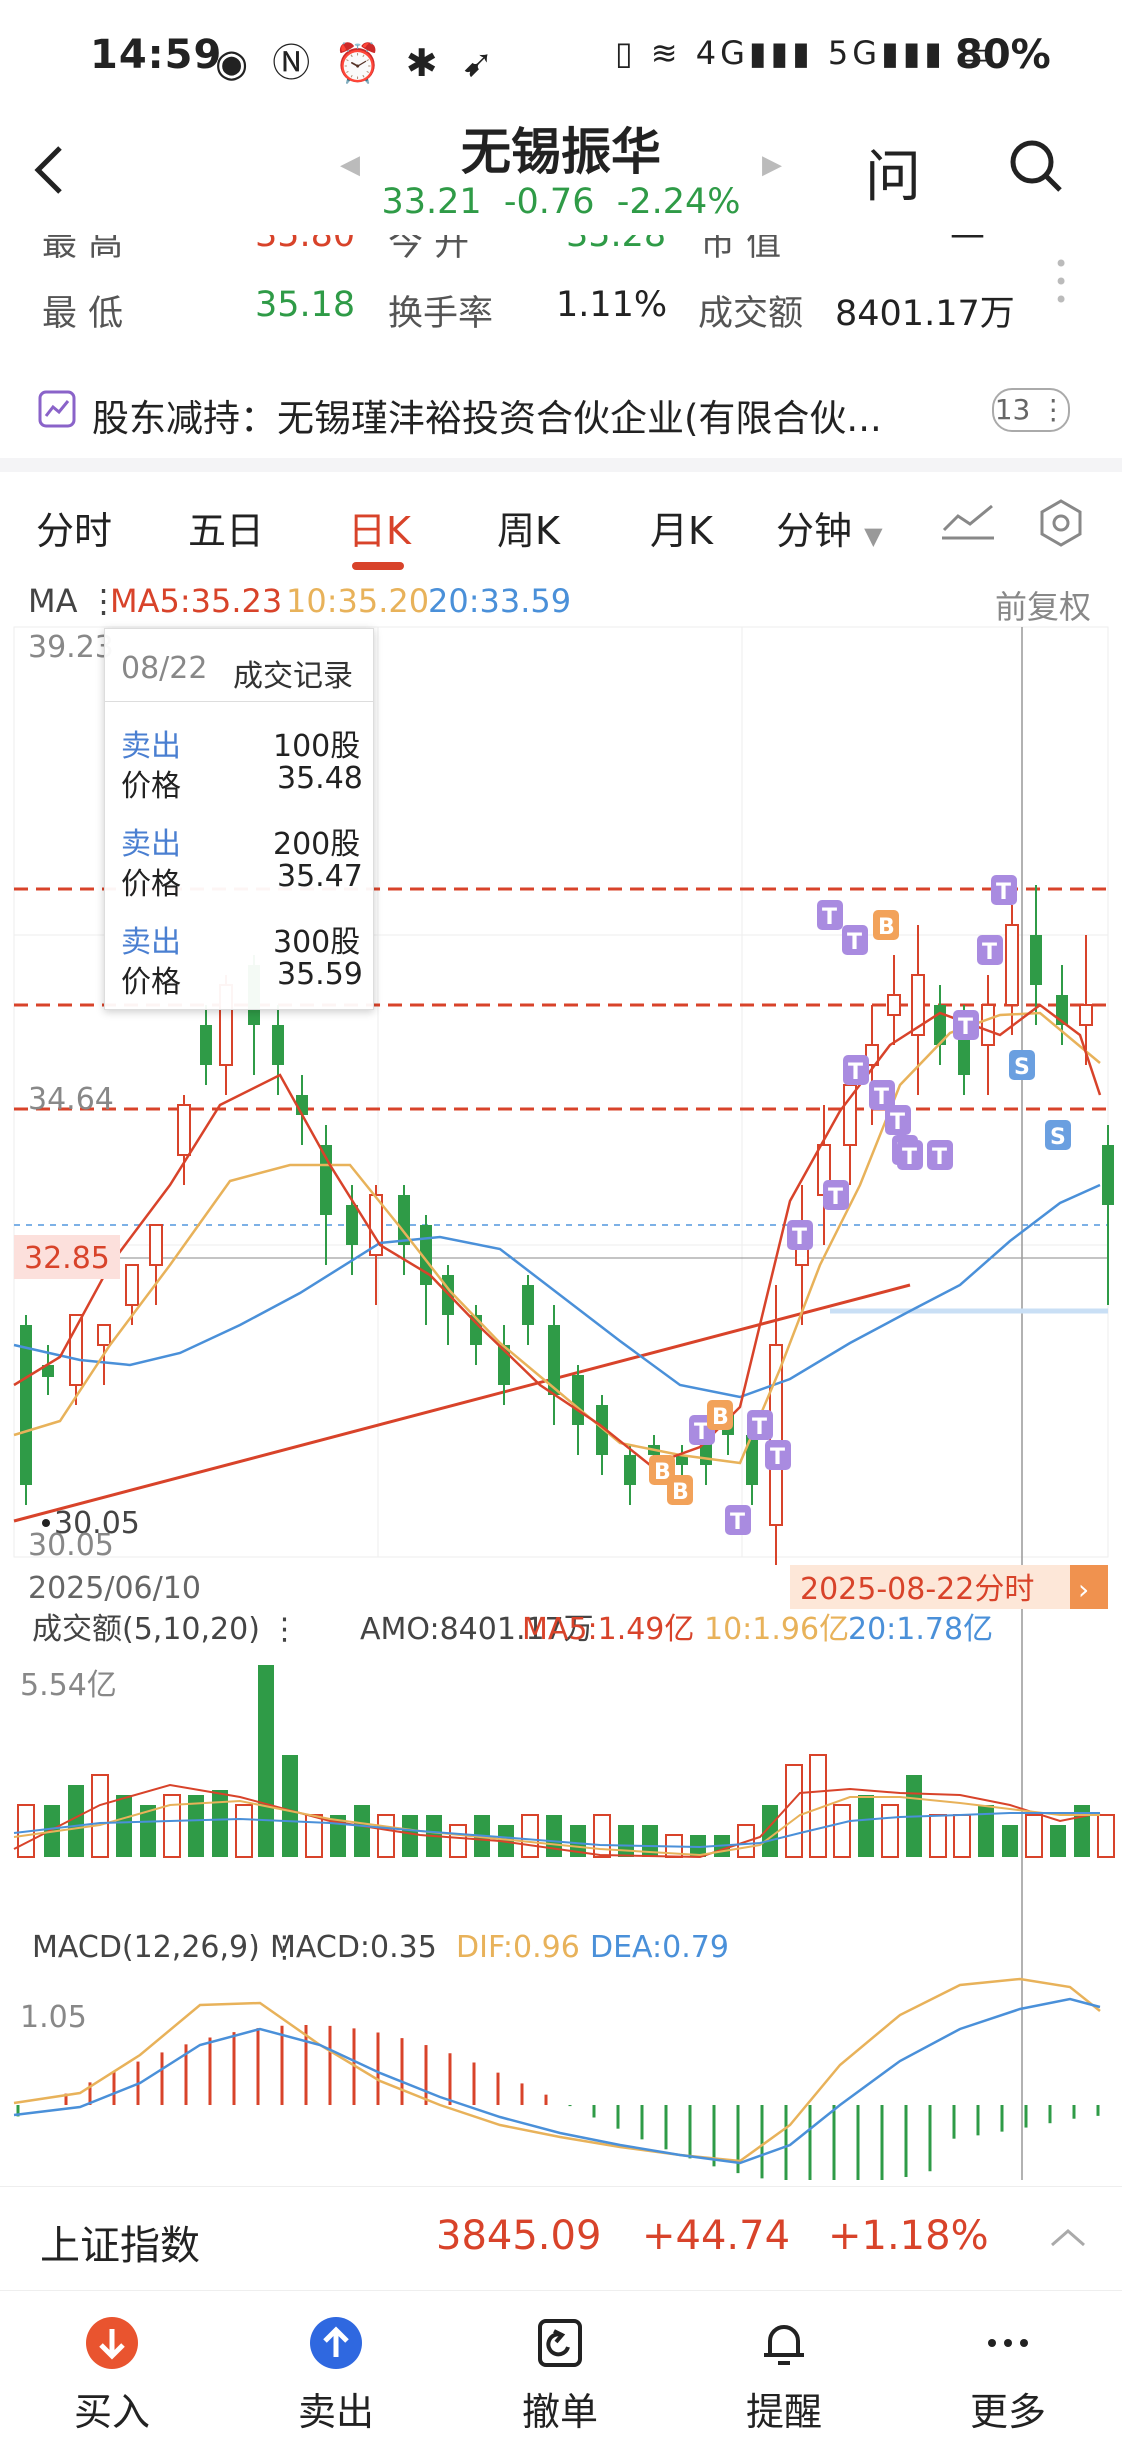  Describe the element at coordinates (528, 527) in the screenshot. I see `tab-weekly-k: 周K` at that location.